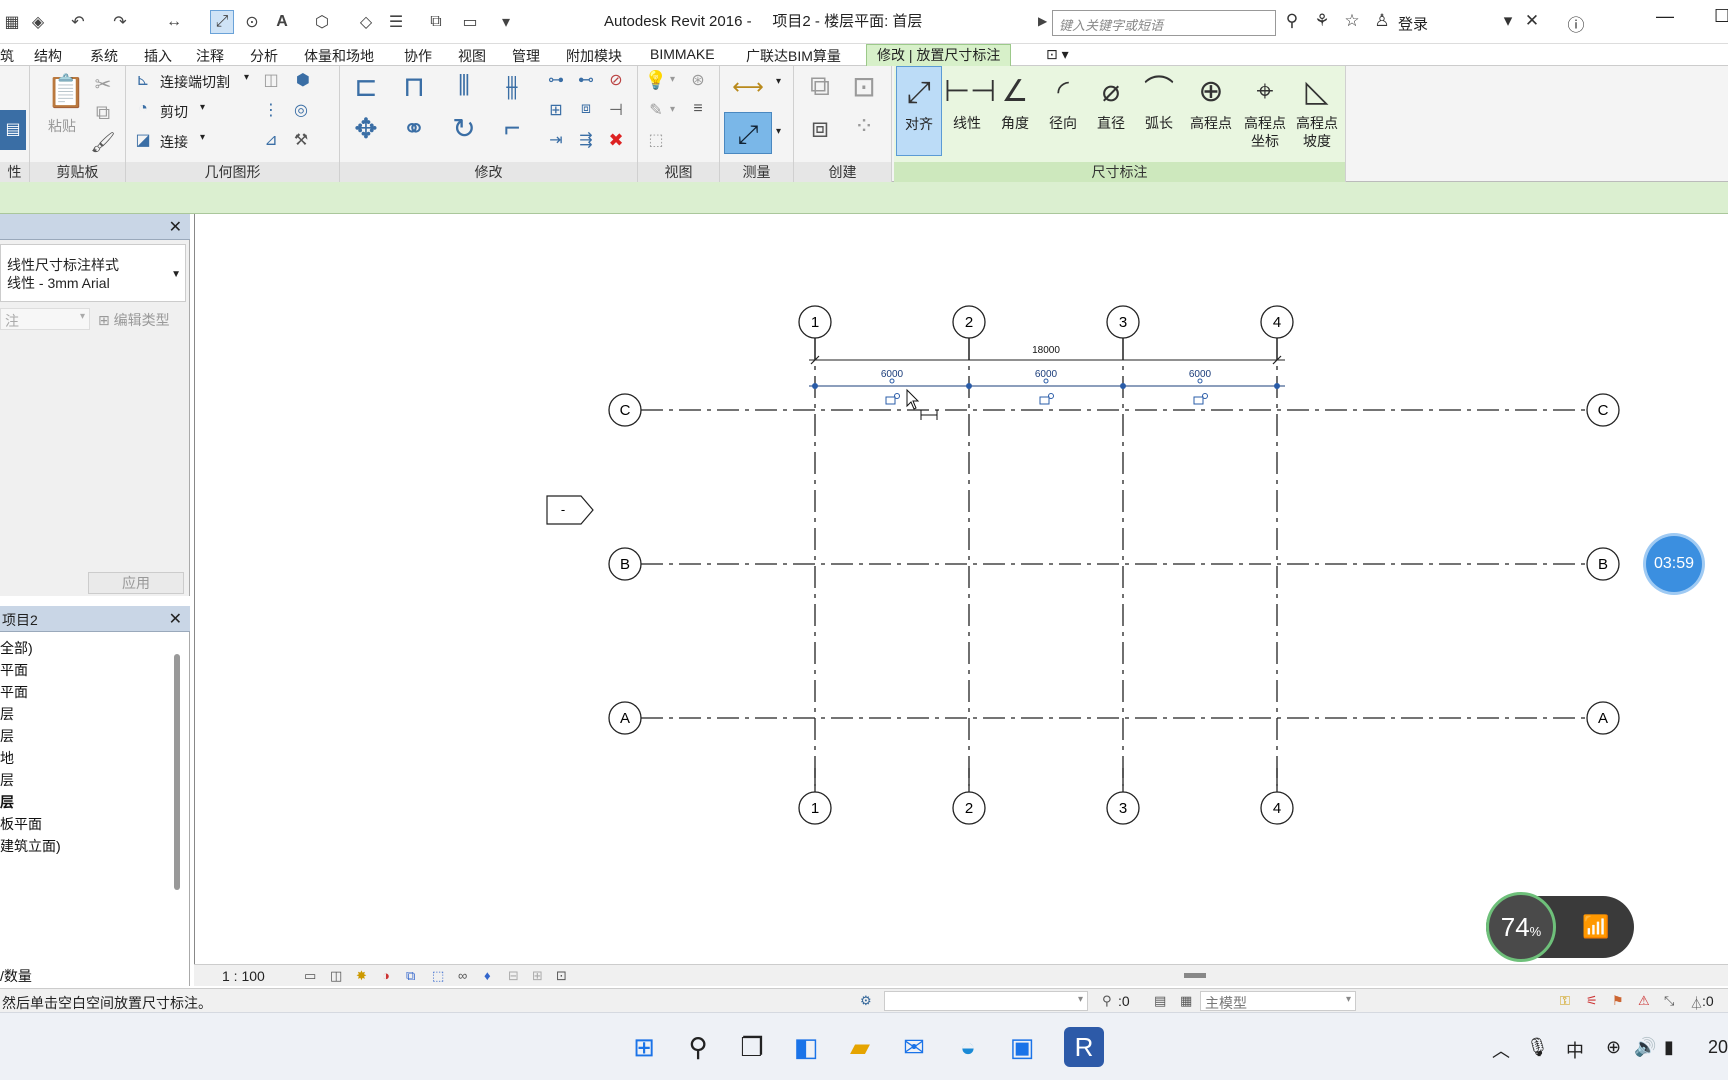  What do you see at coordinates (556, 140) in the screenshot?
I see `trim-single-icon: ⇥` at bounding box center [556, 140].